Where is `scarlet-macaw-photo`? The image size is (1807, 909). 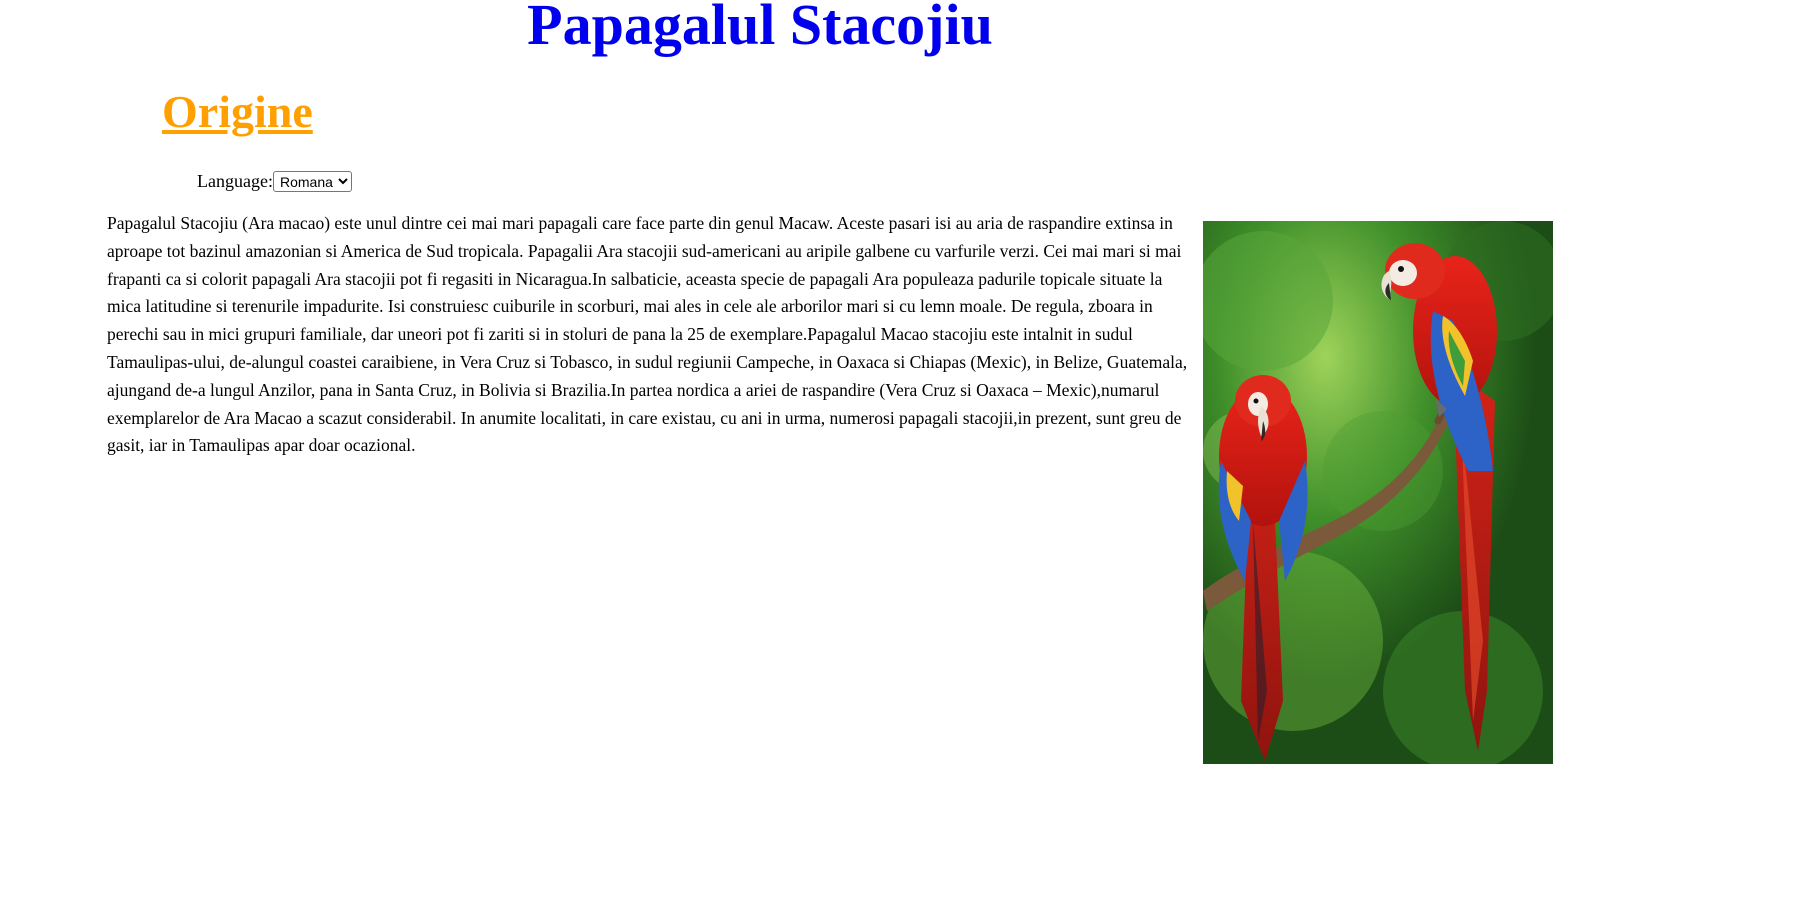 scarlet-macaw-photo is located at coordinates (1378, 492).